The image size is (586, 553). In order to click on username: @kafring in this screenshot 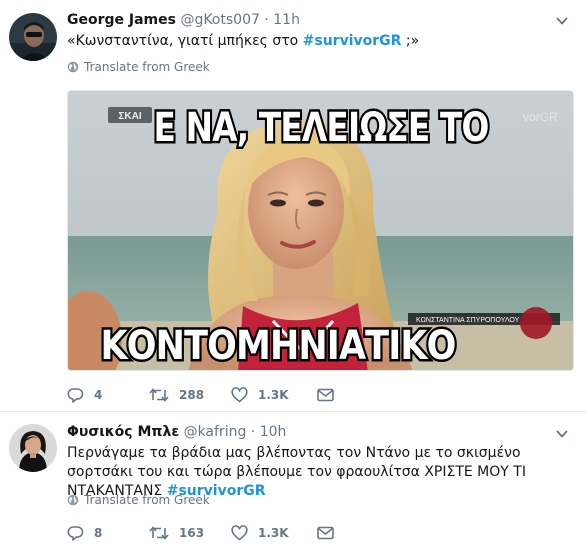, I will do `click(215, 432)`.